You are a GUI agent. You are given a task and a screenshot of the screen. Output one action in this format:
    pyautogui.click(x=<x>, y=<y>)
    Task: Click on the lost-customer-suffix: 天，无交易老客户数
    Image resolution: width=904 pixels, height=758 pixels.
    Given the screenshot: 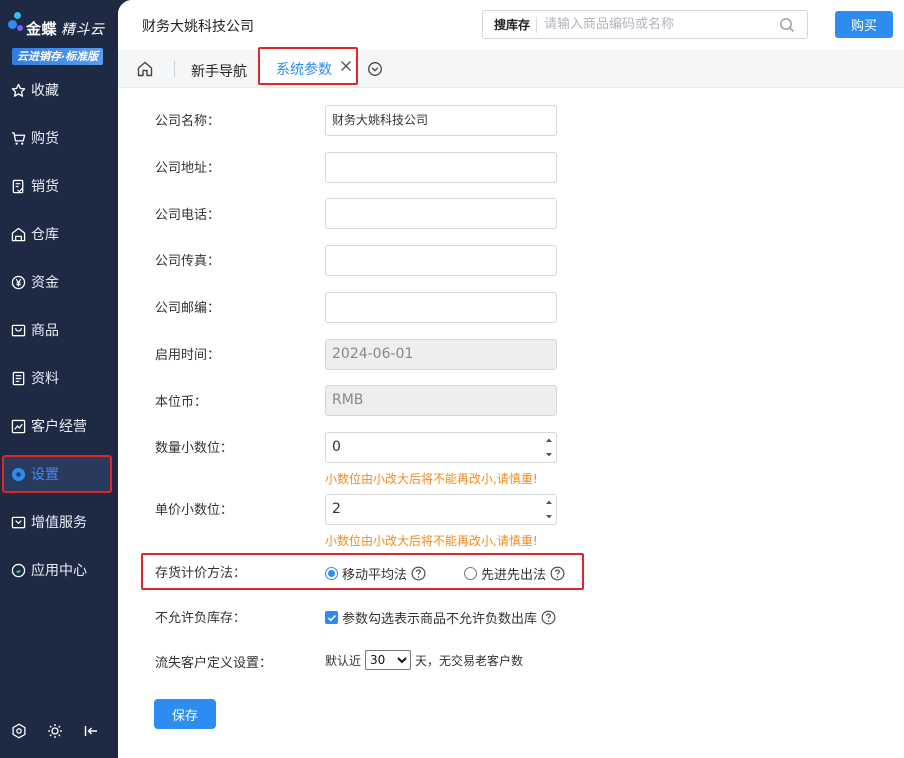 What is the action you would take?
    pyautogui.click(x=469, y=660)
    